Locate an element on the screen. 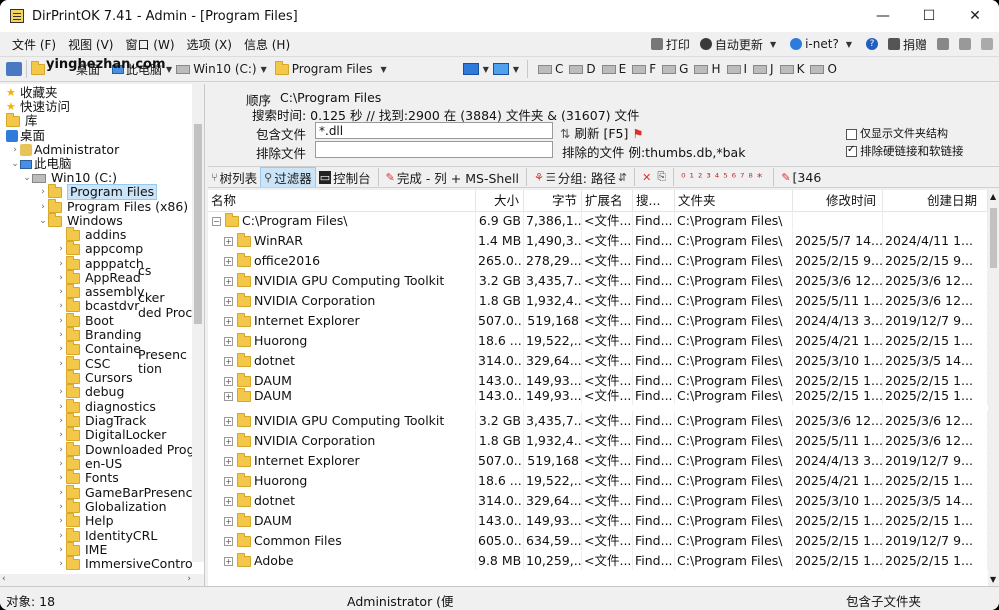  tree-item: › CSC is located at coordinates (83, 363).